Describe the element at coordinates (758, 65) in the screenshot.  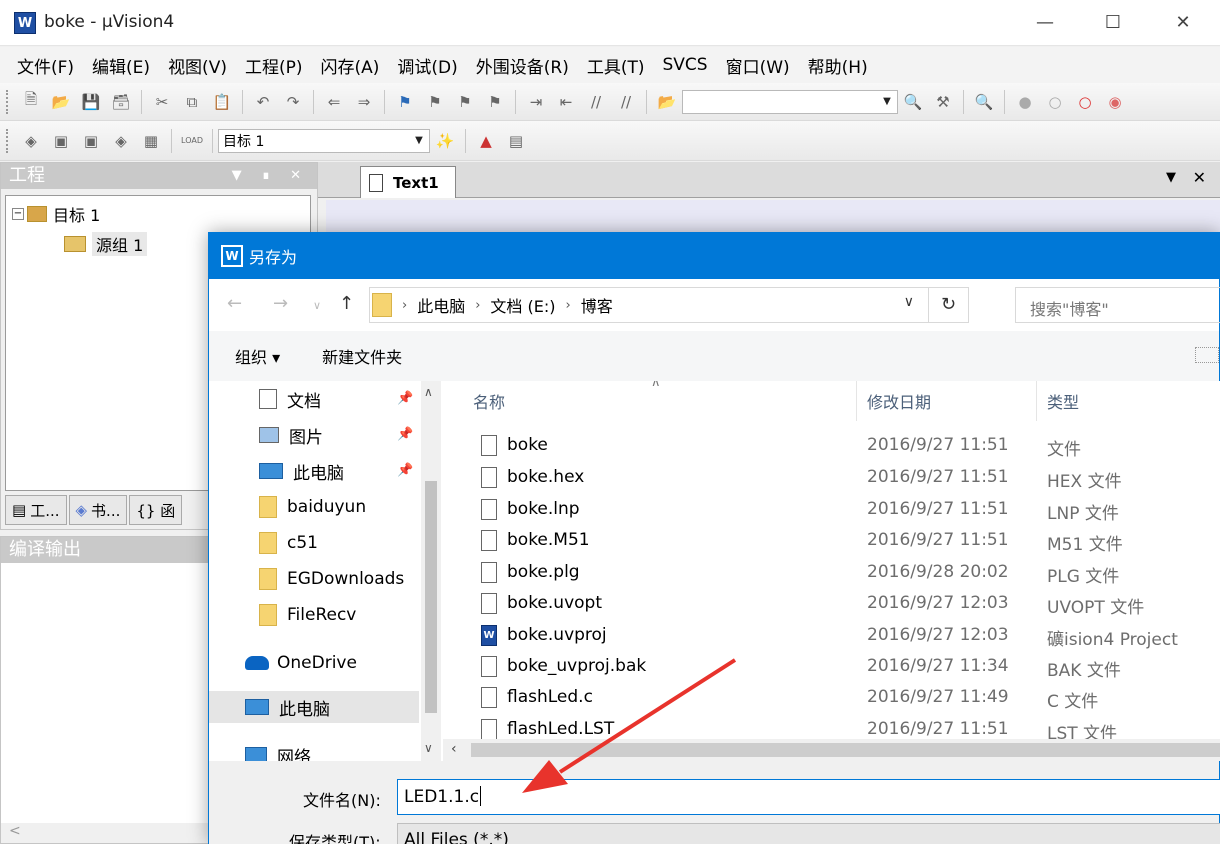
I see `menu-window: 窗口(W)` at that location.